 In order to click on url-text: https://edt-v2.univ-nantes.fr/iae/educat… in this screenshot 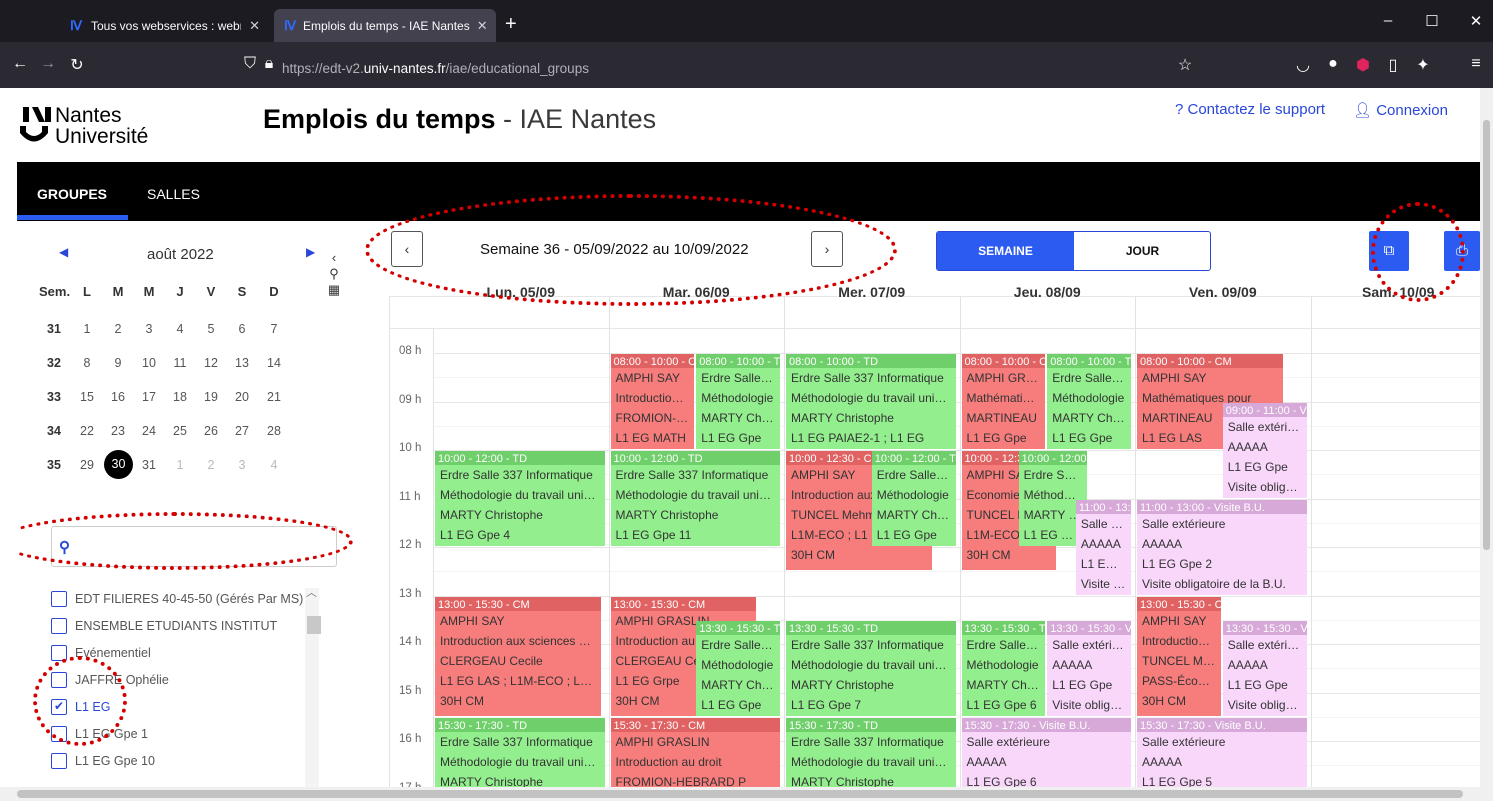, I will do `click(435, 68)`.